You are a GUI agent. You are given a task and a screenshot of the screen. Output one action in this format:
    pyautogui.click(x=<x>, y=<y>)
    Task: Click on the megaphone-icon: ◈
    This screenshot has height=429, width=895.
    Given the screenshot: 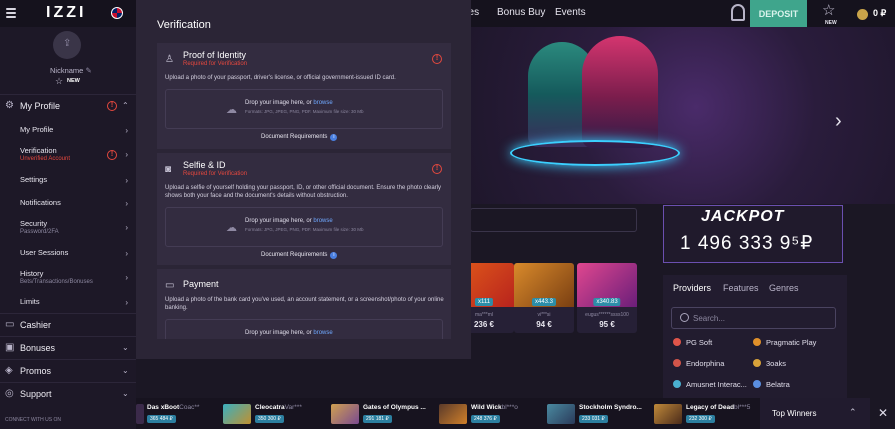 What is the action you would take?
    pyautogui.click(x=9, y=370)
    